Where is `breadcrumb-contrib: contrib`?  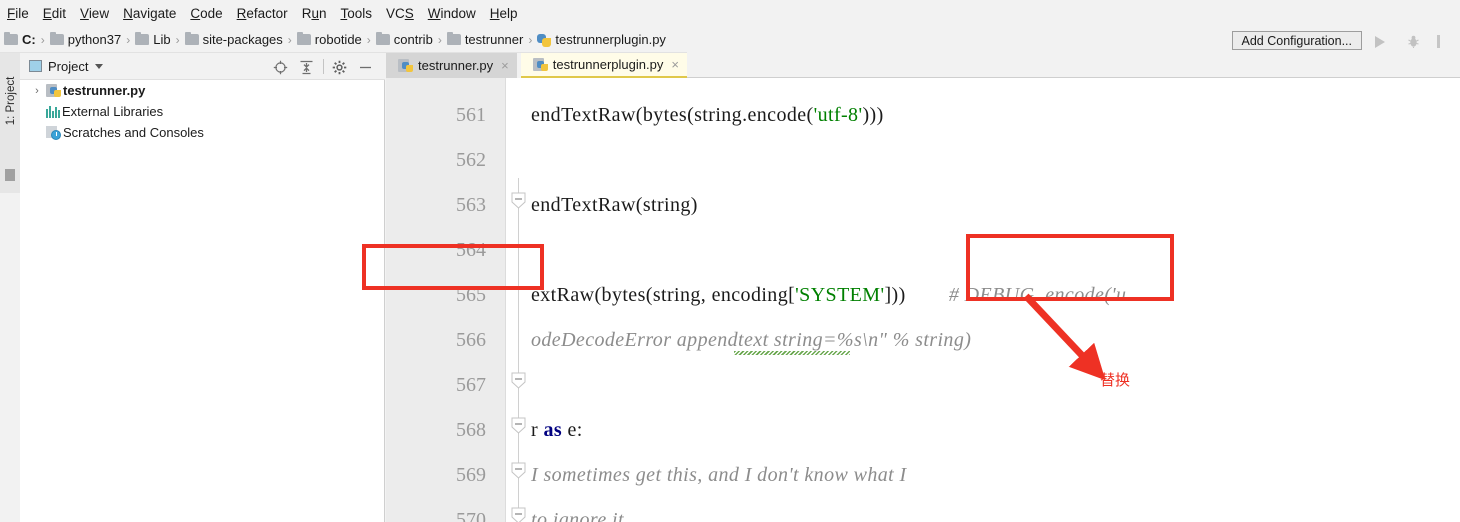
breadcrumb-contrib: contrib is located at coordinates (404, 39).